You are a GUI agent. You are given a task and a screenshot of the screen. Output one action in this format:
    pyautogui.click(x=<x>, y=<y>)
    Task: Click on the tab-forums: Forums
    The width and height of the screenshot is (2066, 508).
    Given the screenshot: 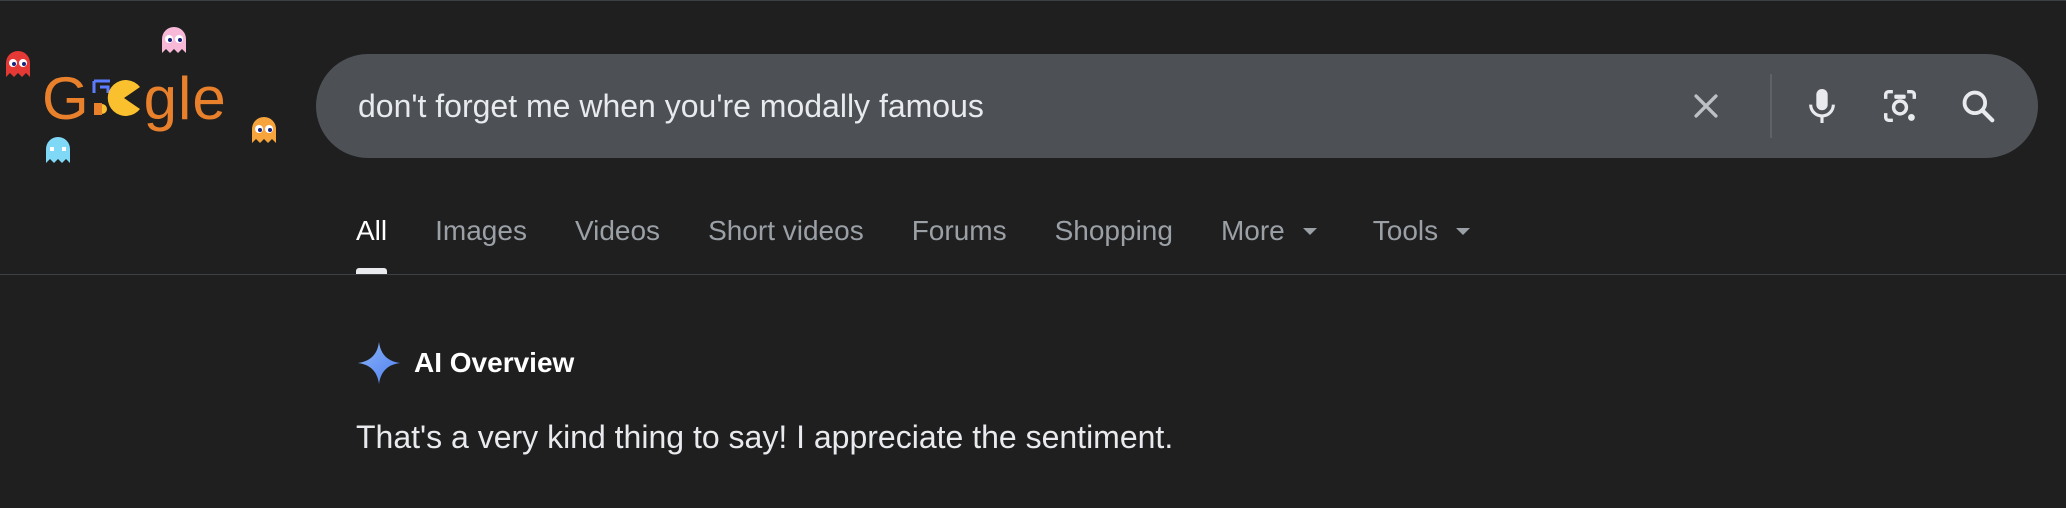 What is the action you would take?
    pyautogui.click(x=959, y=240)
    